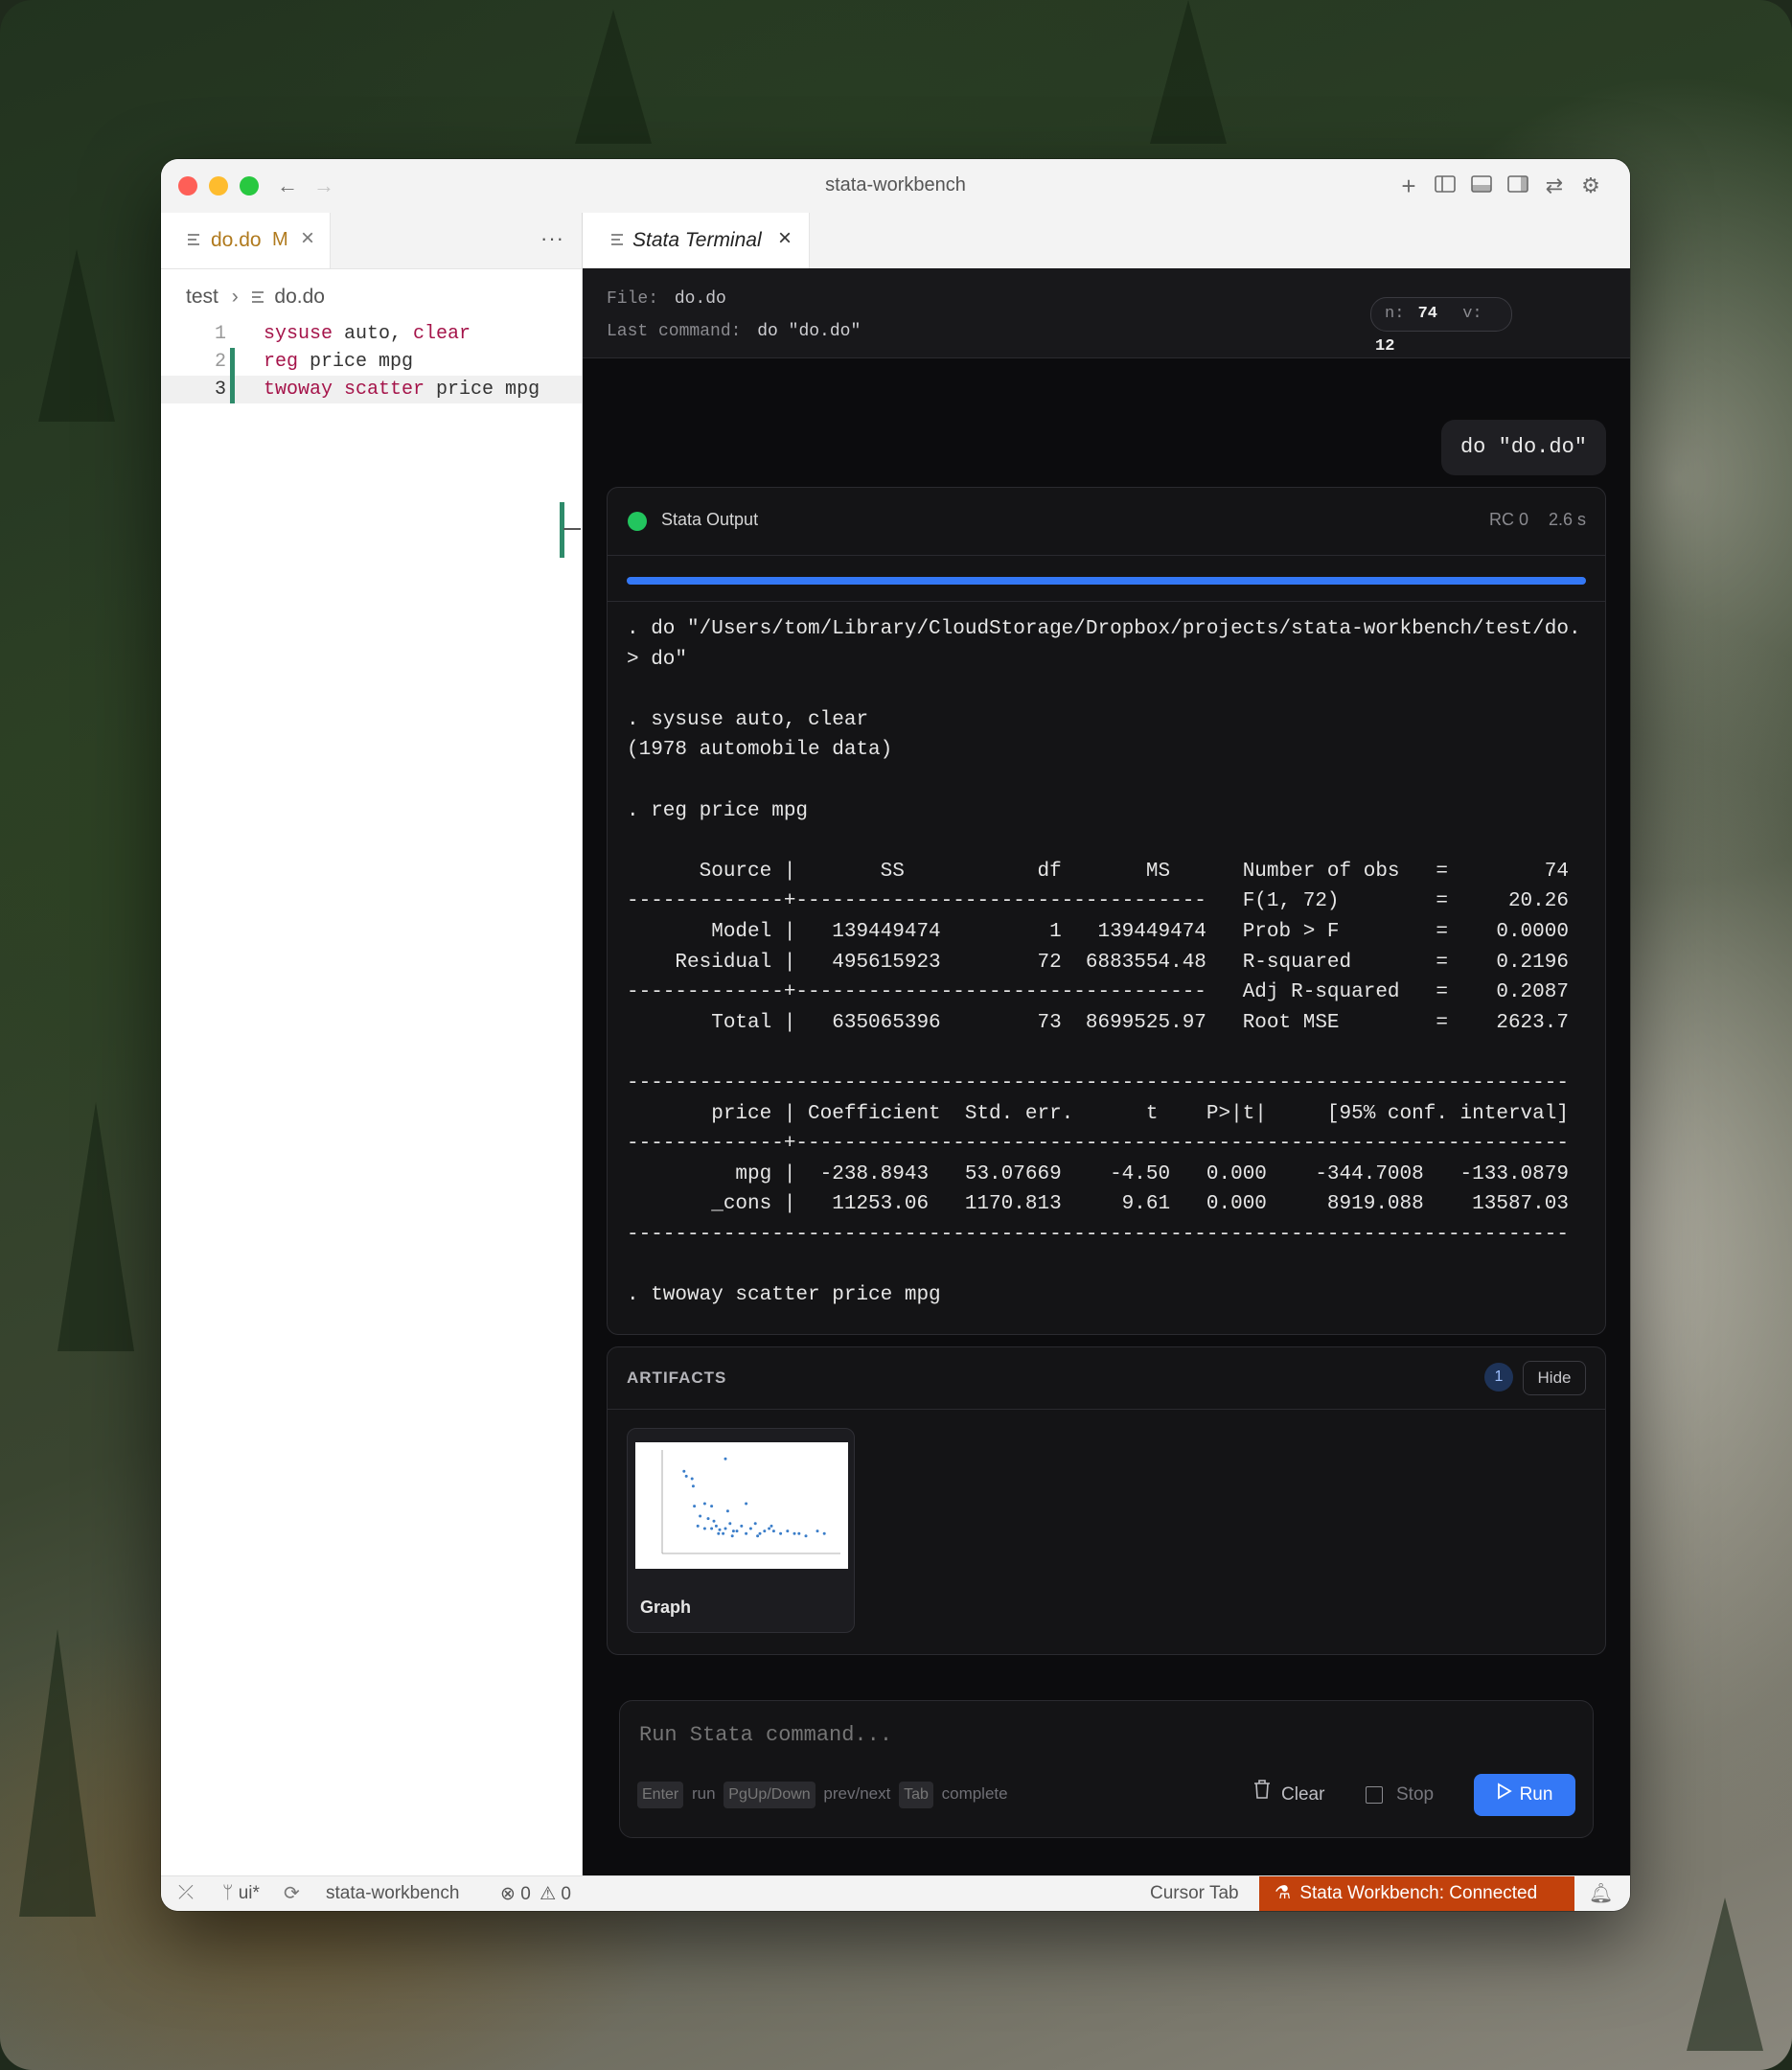 The width and height of the screenshot is (1792, 2070). I want to click on terminal-tab-label: Stata Terminal, so click(697, 240).